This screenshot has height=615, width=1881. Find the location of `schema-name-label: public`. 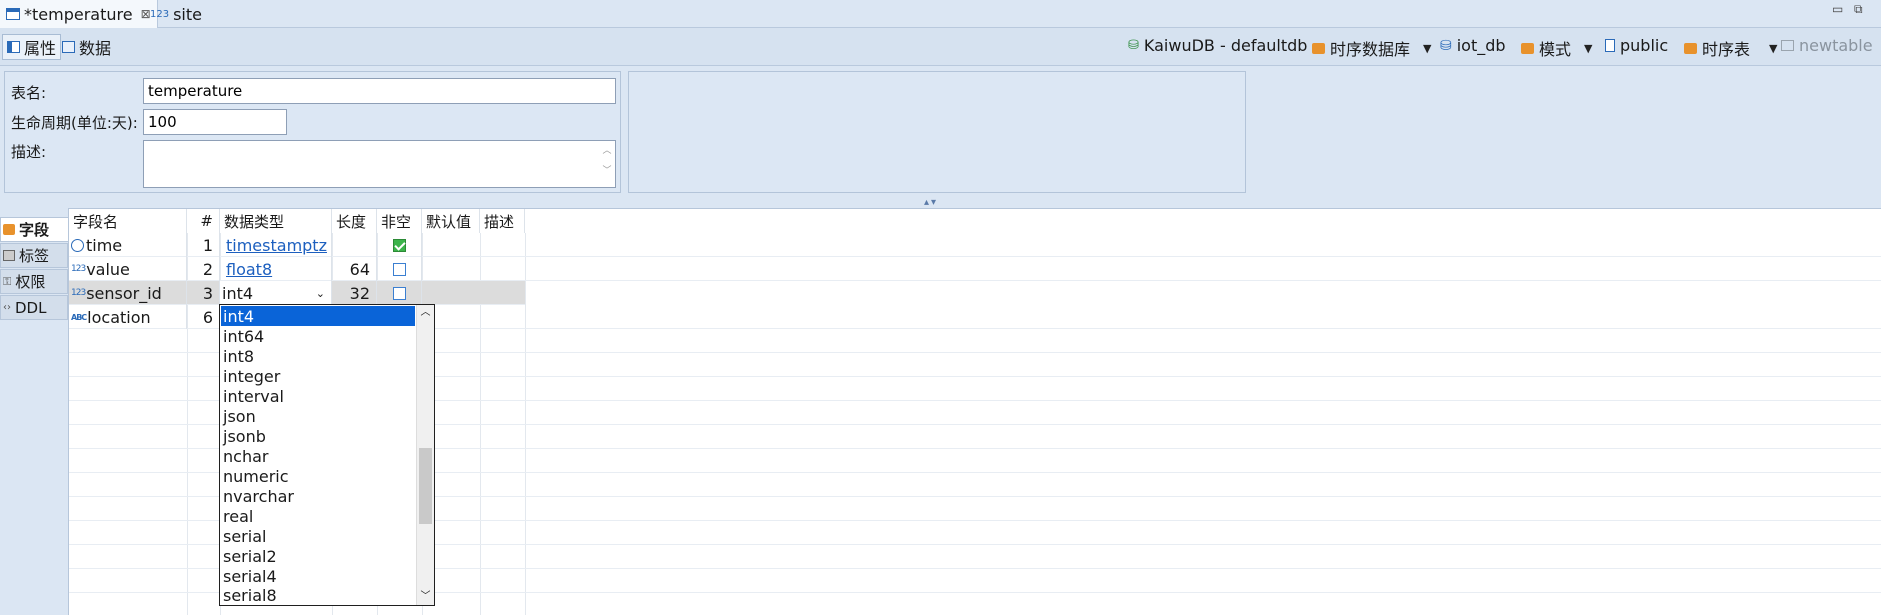

schema-name-label: public is located at coordinates (1644, 45).